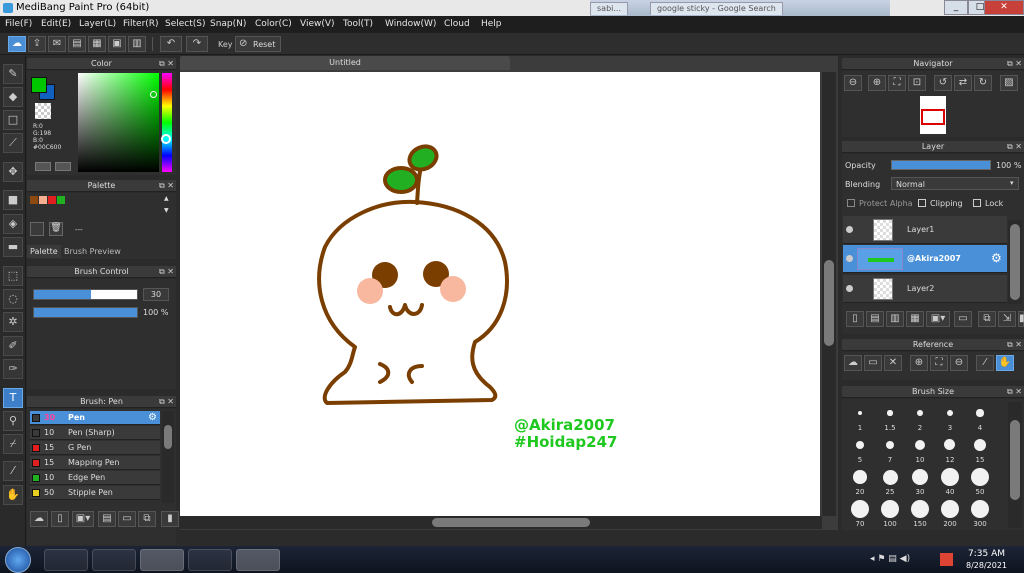  What do you see at coordinates (893, 363) in the screenshot?
I see `close-reference-icon: ✕` at bounding box center [893, 363].